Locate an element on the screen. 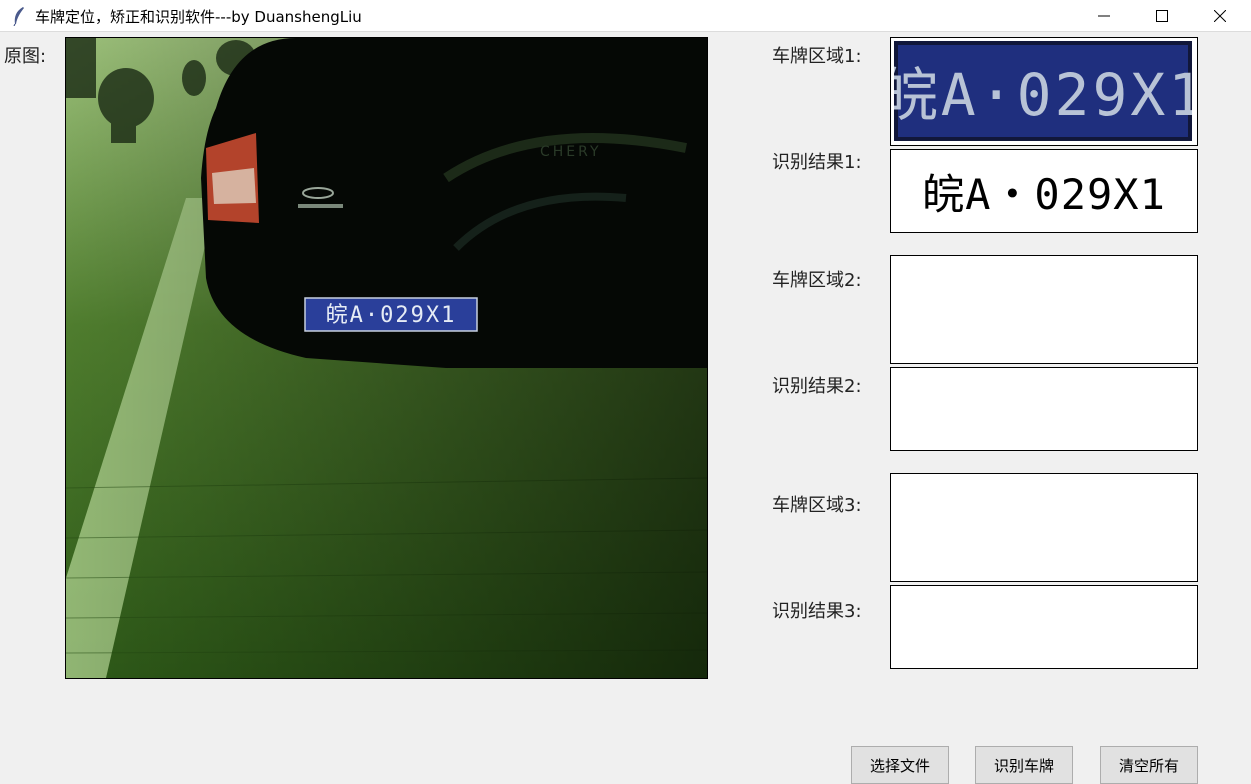 This screenshot has width=1251, height=784. minimize-icon is located at coordinates (1104, 15).